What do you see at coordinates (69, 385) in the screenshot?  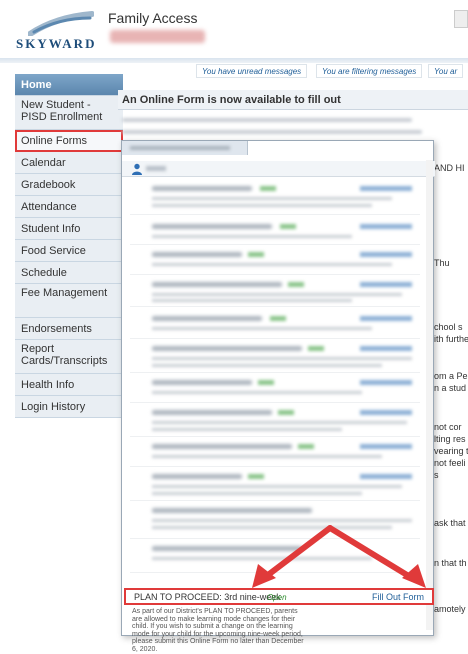 I see `sidebar-item-health-info: Health Info` at bounding box center [69, 385].